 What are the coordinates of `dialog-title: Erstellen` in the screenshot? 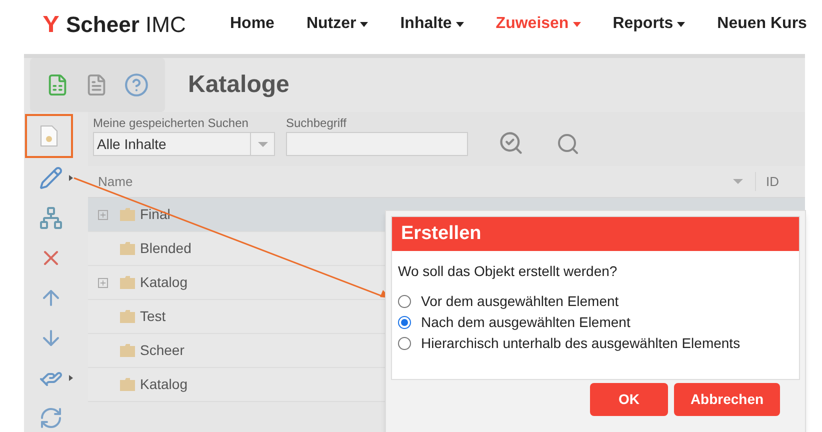 It's located at (441, 234).